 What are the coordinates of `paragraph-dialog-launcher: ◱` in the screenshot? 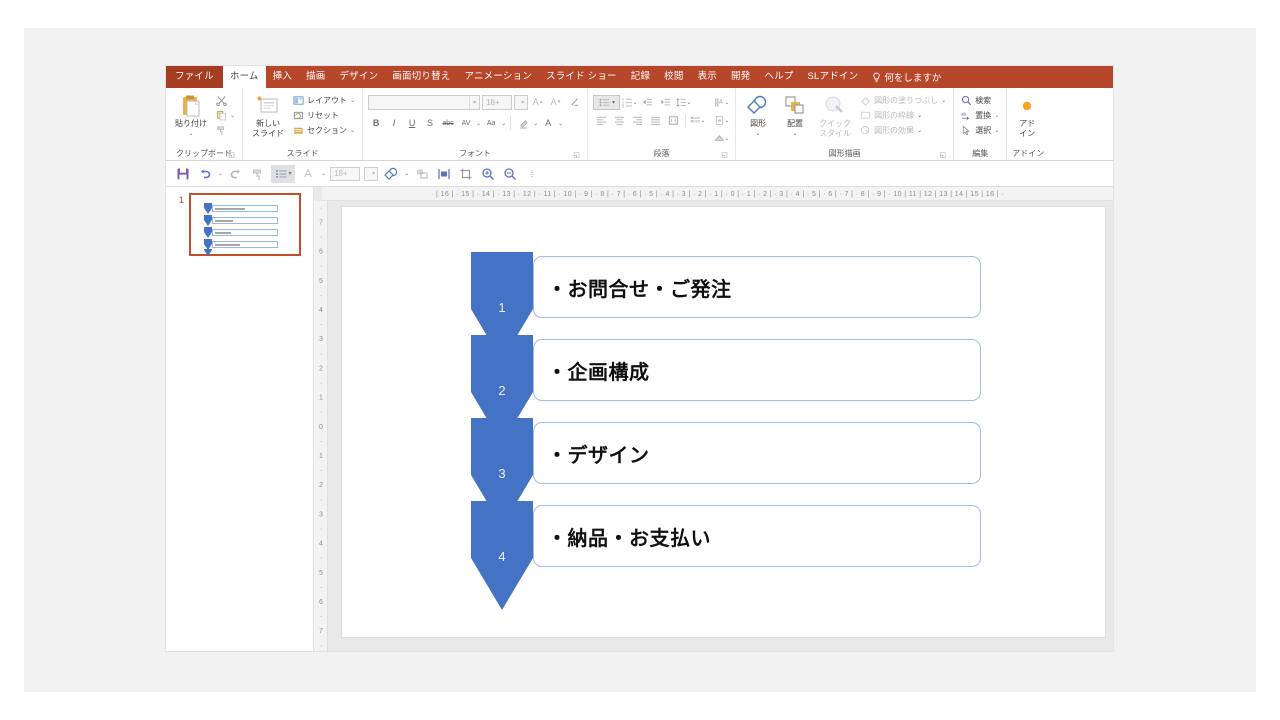 It's located at (724, 155).